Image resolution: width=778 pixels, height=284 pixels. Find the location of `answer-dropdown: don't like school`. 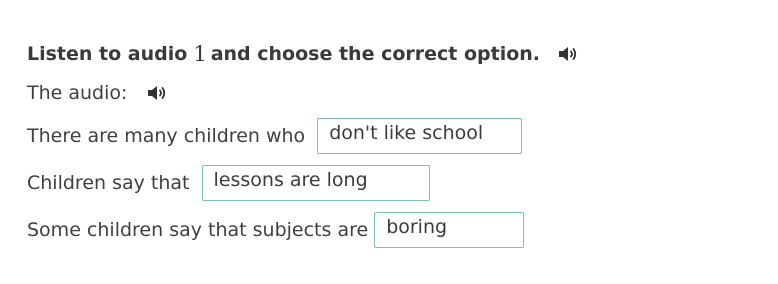

answer-dropdown: don't like school is located at coordinates (420, 136).